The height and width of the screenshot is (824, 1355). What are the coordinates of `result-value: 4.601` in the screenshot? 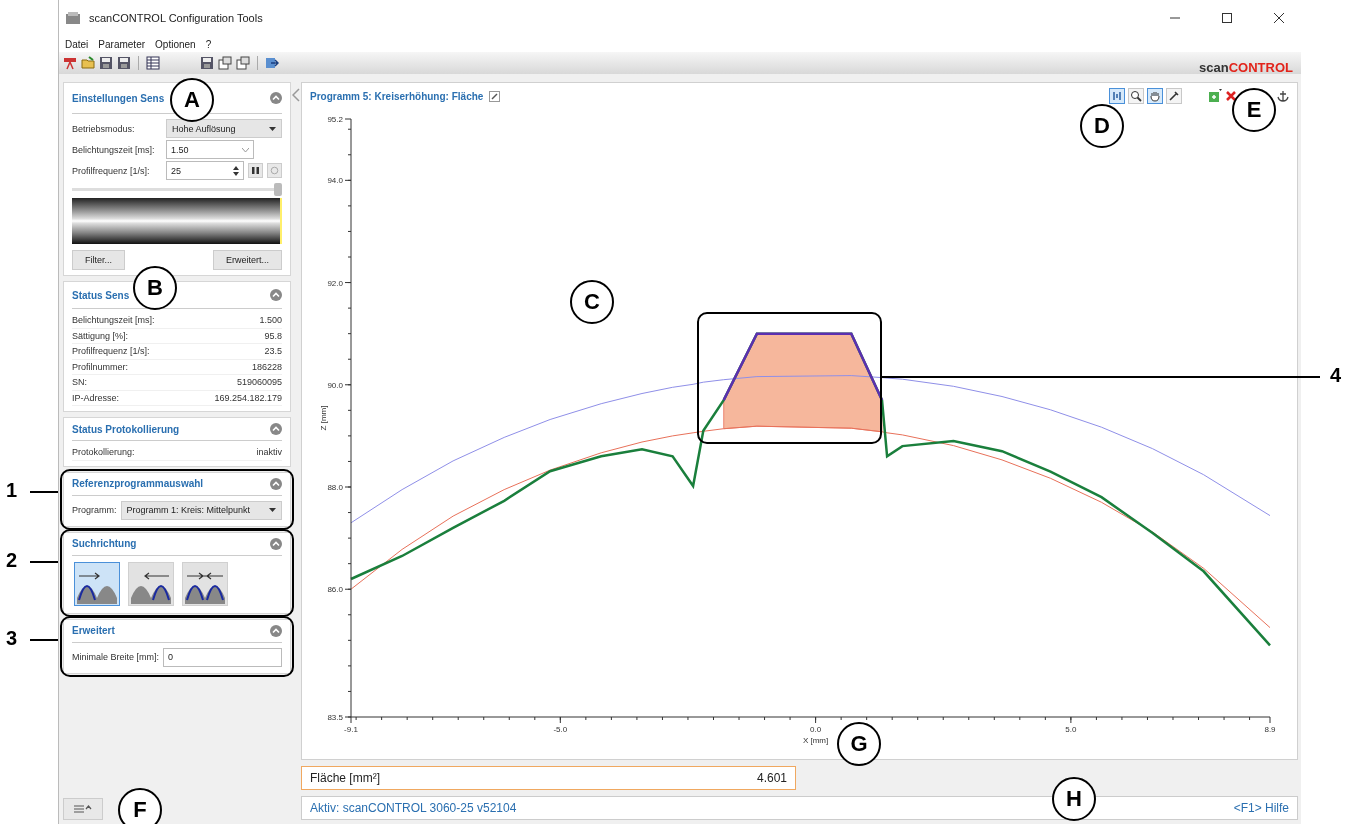 It's located at (771, 778).